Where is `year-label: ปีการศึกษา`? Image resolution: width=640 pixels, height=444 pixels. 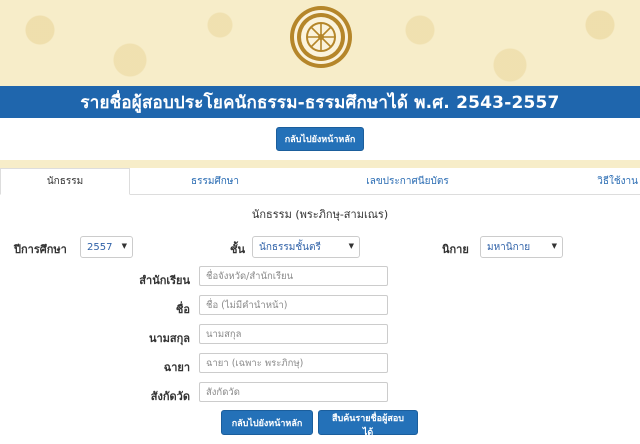 year-label: ปีการศึกษา is located at coordinates (40, 249).